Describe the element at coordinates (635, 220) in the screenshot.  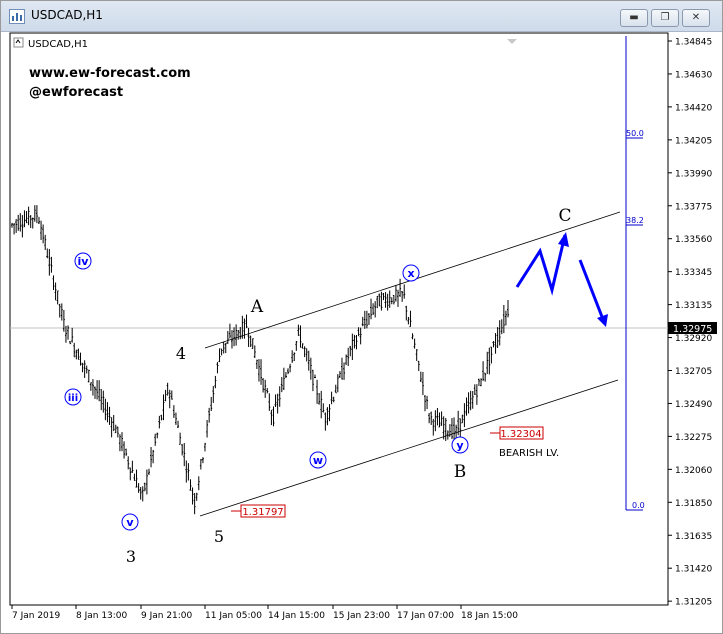
I see `fib-label-38: 38.2` at that location.